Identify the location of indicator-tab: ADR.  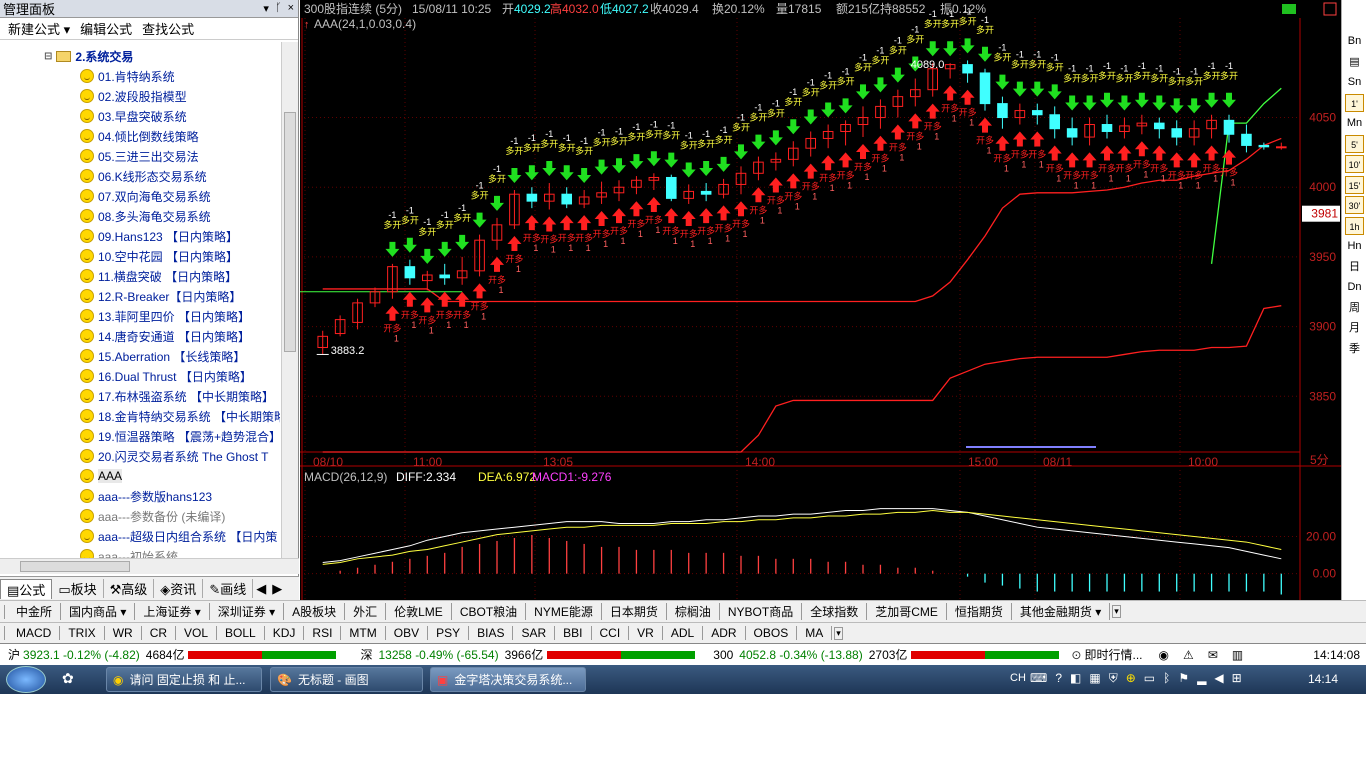
(724, 633).